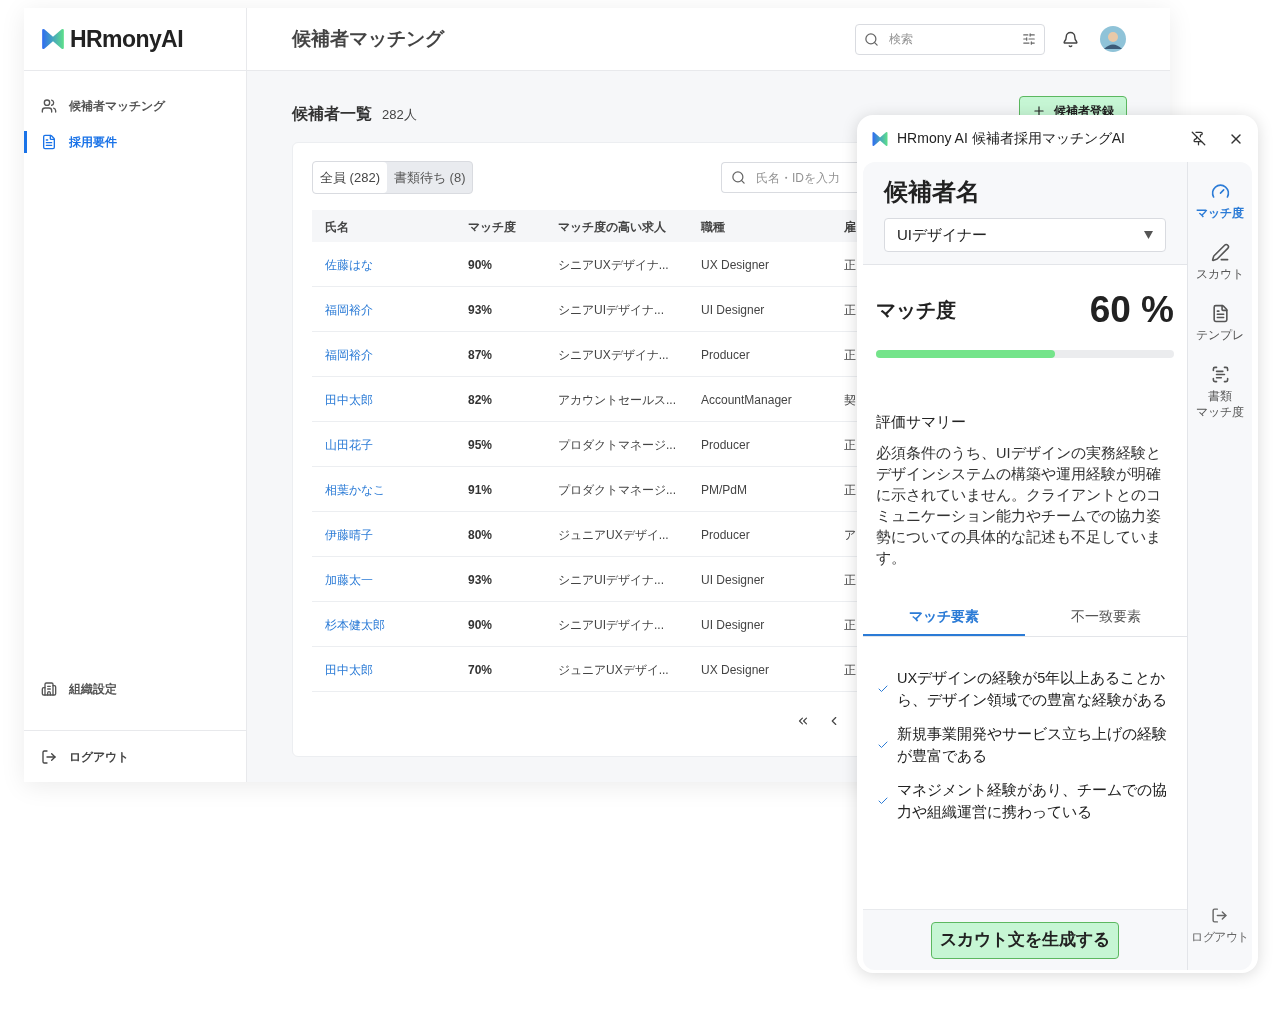  What do you see at coordinates (492, 227) in the screenshot?
I see `column-header: マッチ度` at bounding box center [492, 227].